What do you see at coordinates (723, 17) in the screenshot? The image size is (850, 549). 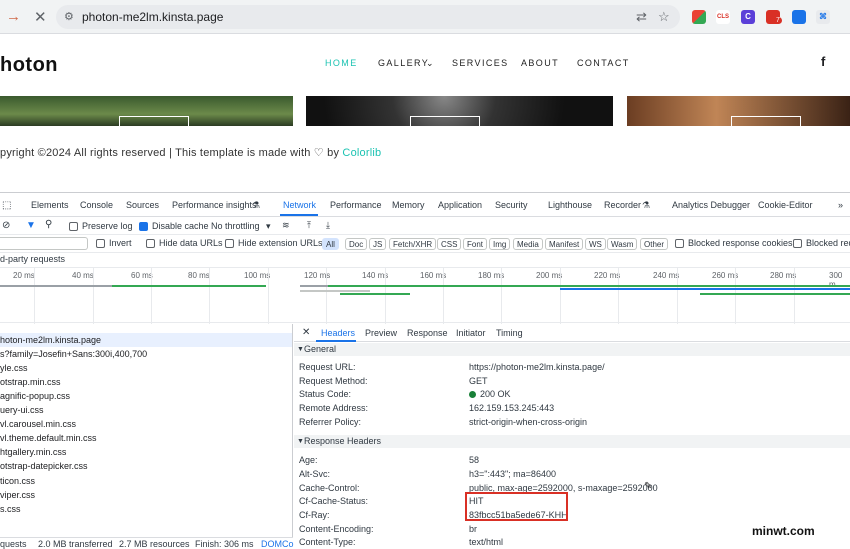 I see `cls-extension-icon: CLS` at bounding box center [723, 17].